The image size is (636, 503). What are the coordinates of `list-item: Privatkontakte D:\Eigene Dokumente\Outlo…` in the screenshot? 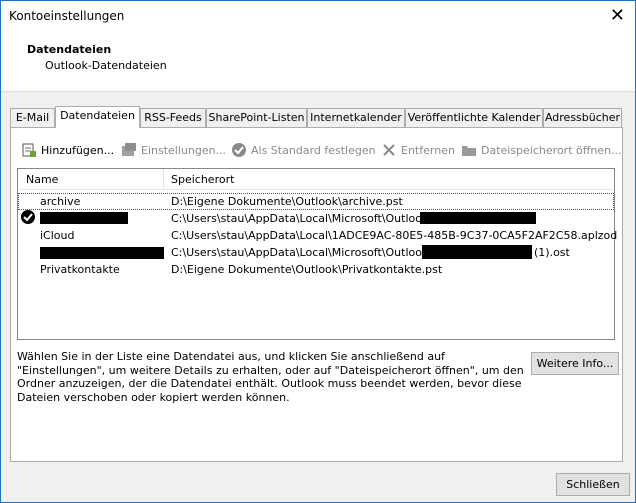 It's located at (316, 269).